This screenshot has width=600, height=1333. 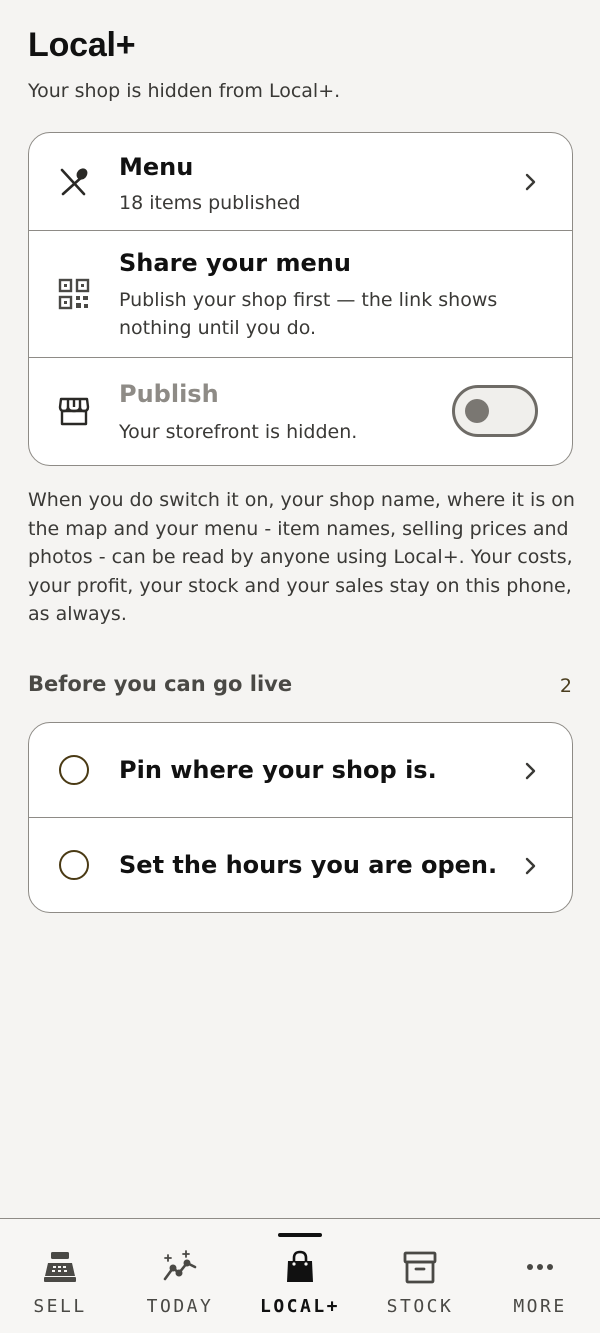 I want to click on checklist-item-label: Set the hours you are open., so click(x=308, y=865).